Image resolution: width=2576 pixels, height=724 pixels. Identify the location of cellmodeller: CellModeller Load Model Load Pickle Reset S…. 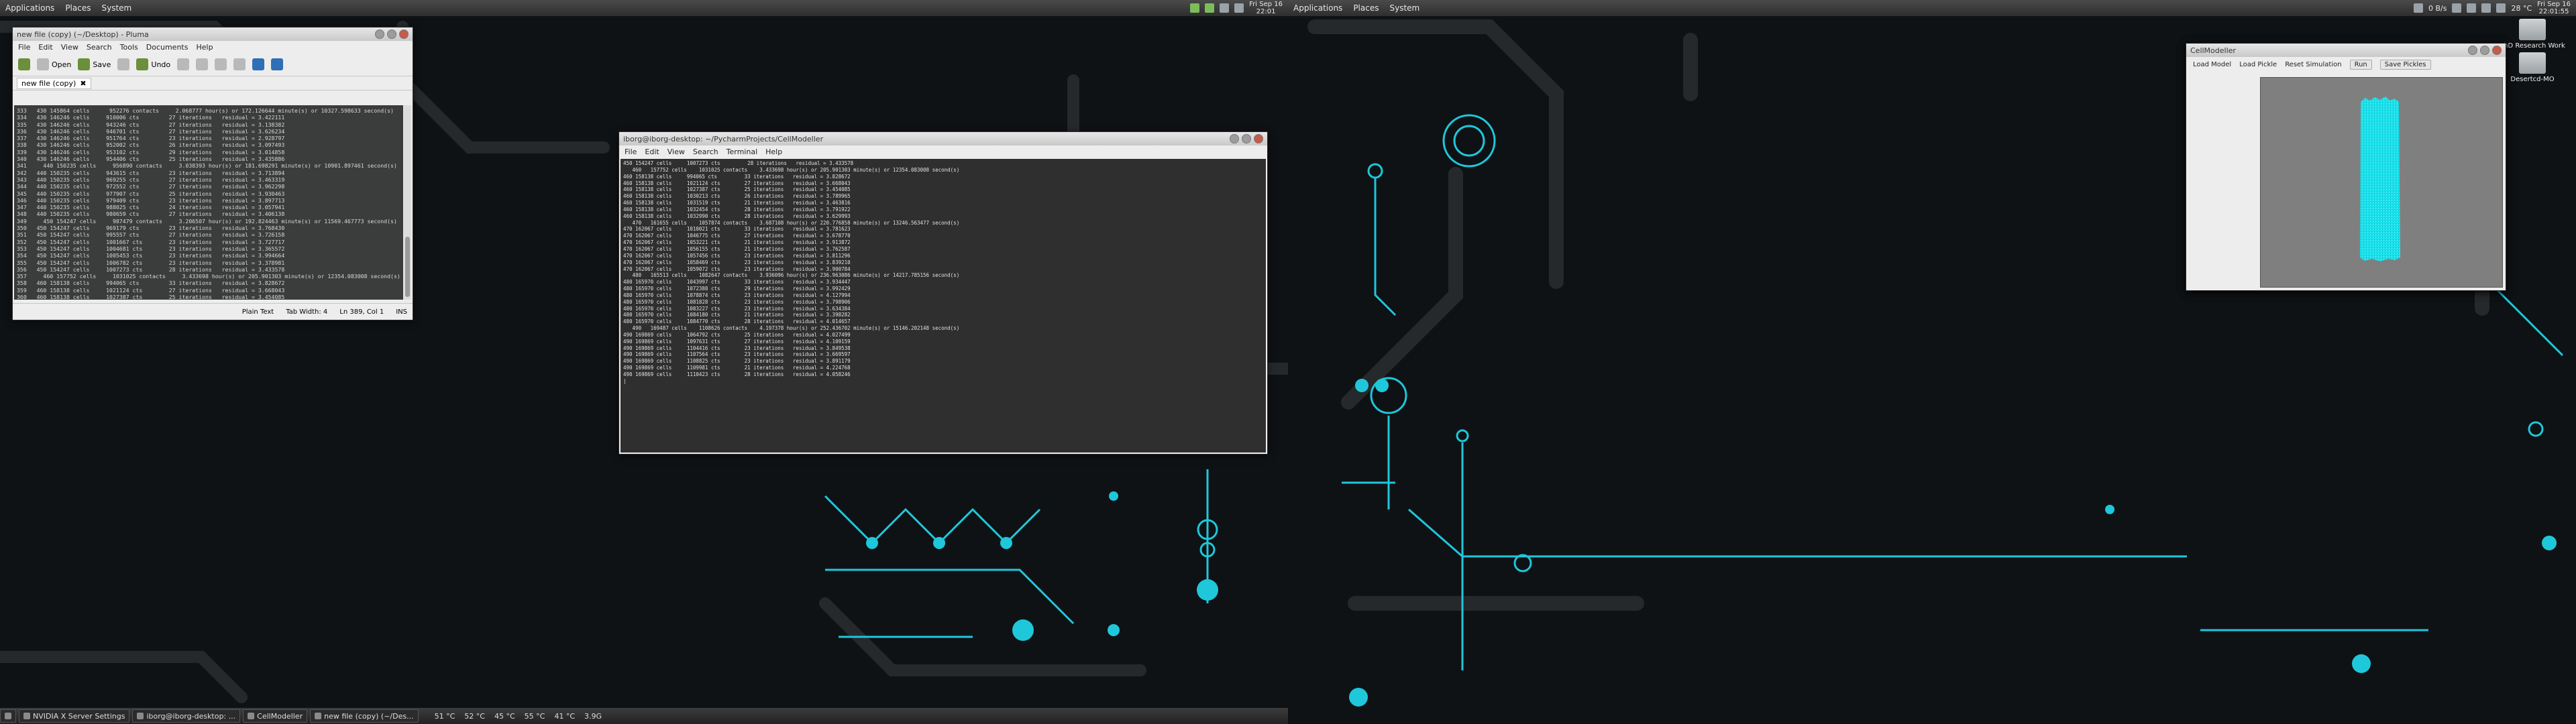
(2346, 167).